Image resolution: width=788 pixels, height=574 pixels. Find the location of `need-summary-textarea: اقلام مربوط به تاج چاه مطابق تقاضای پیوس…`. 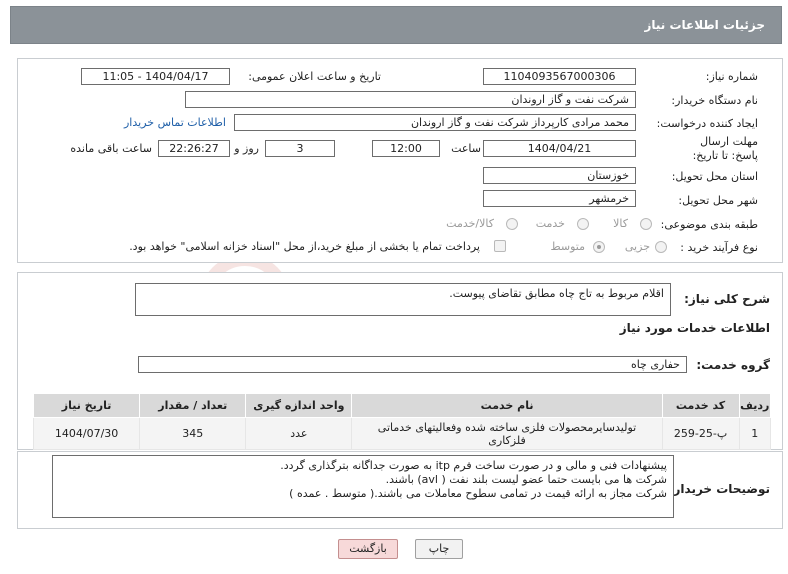

need-summary-textarea: اقلام مربوط به تاج چاه مطابق تقاضای پیوس… is located at coordinates (403, 299).